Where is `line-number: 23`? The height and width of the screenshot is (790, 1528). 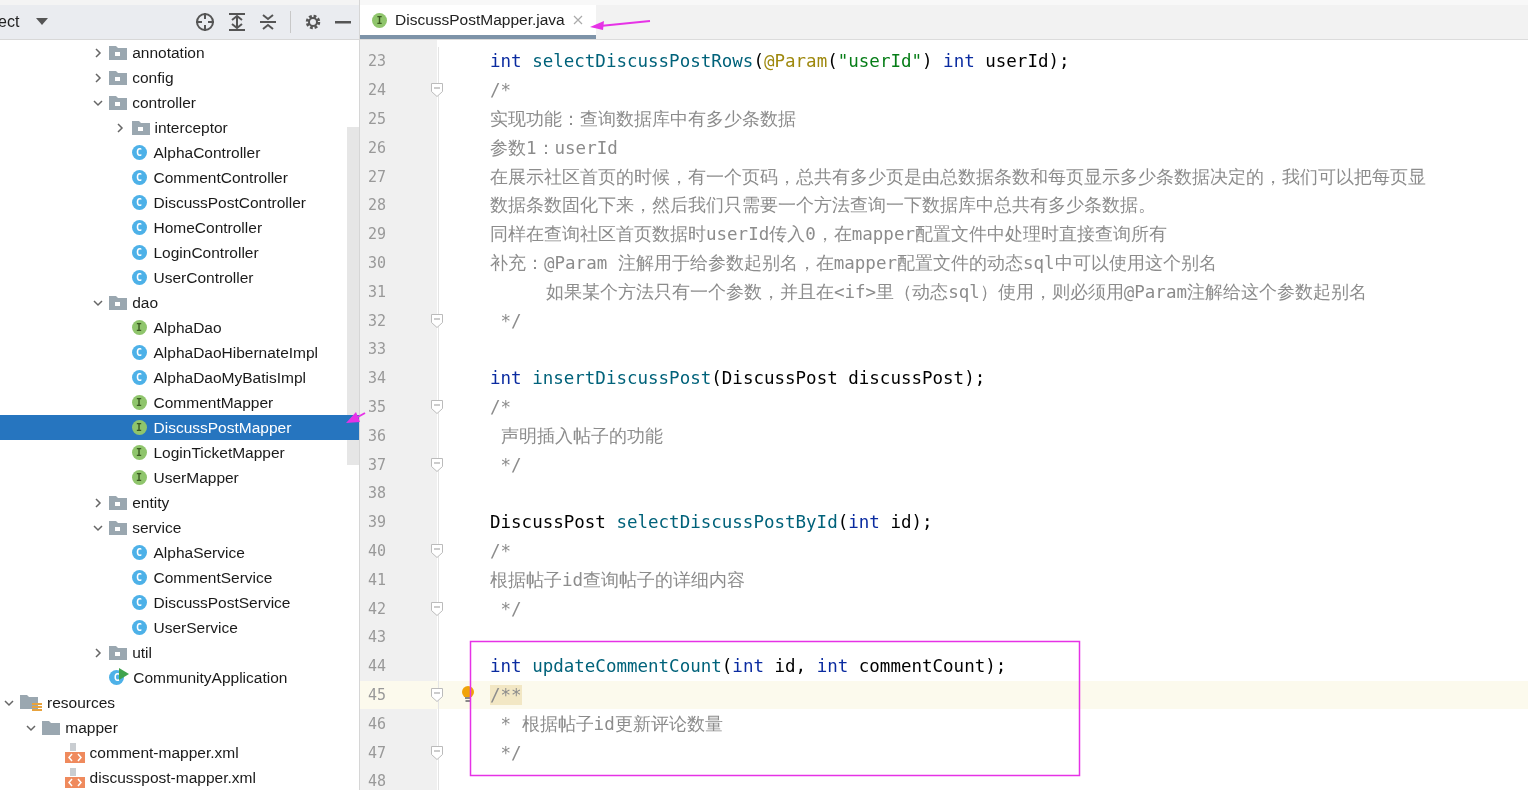 line-number: 23 is located at coordinates (377, 61).